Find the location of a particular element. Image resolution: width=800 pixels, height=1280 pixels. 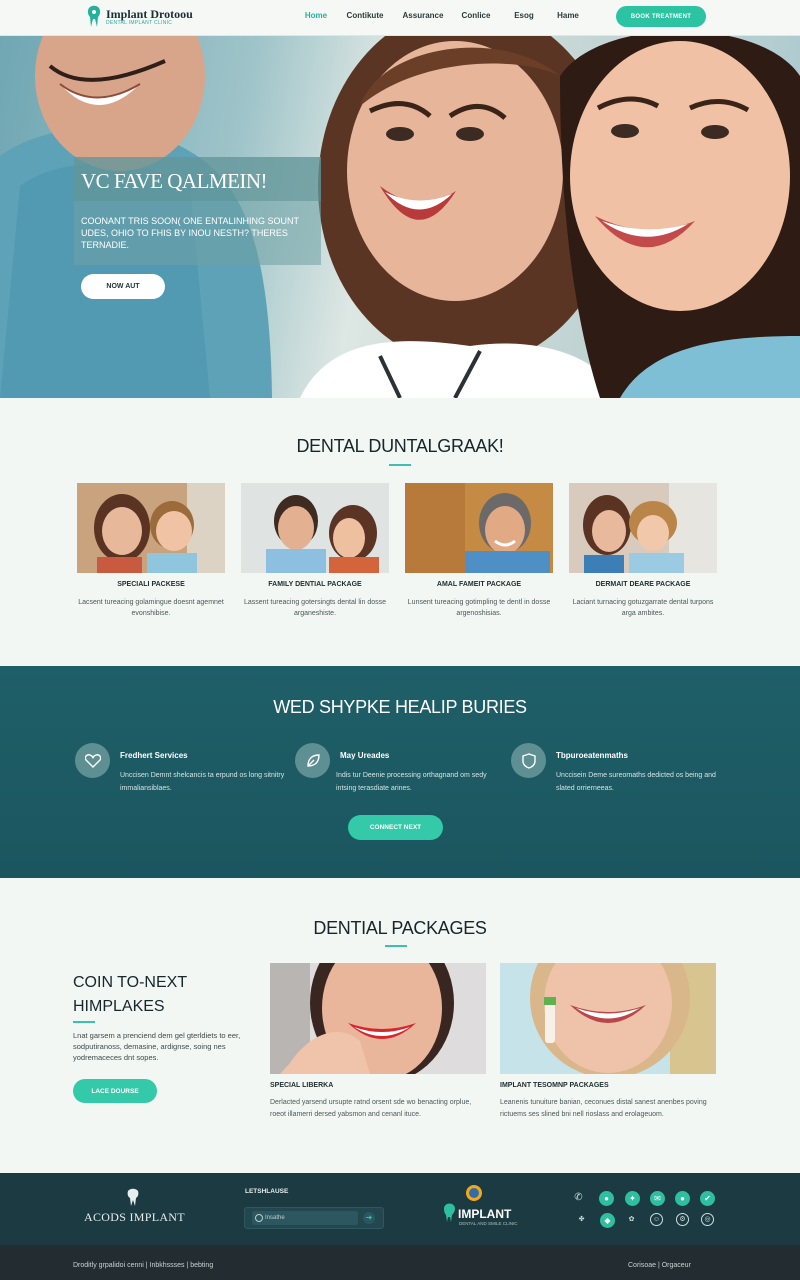

nav-item-home: Home is located at coordinates (316, 15).